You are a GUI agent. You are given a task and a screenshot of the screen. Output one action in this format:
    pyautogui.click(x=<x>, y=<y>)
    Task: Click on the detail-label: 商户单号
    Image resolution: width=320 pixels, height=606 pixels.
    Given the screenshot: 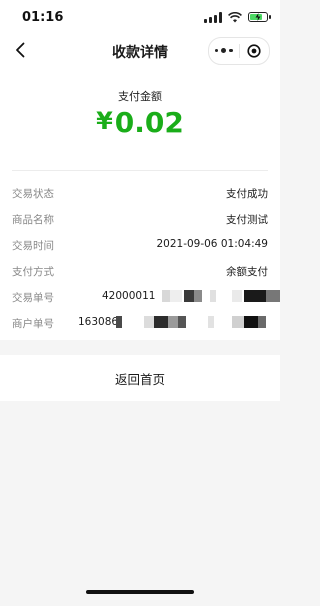 What is the action you would take?
    pyautogui.click(x=33, y=324)
    